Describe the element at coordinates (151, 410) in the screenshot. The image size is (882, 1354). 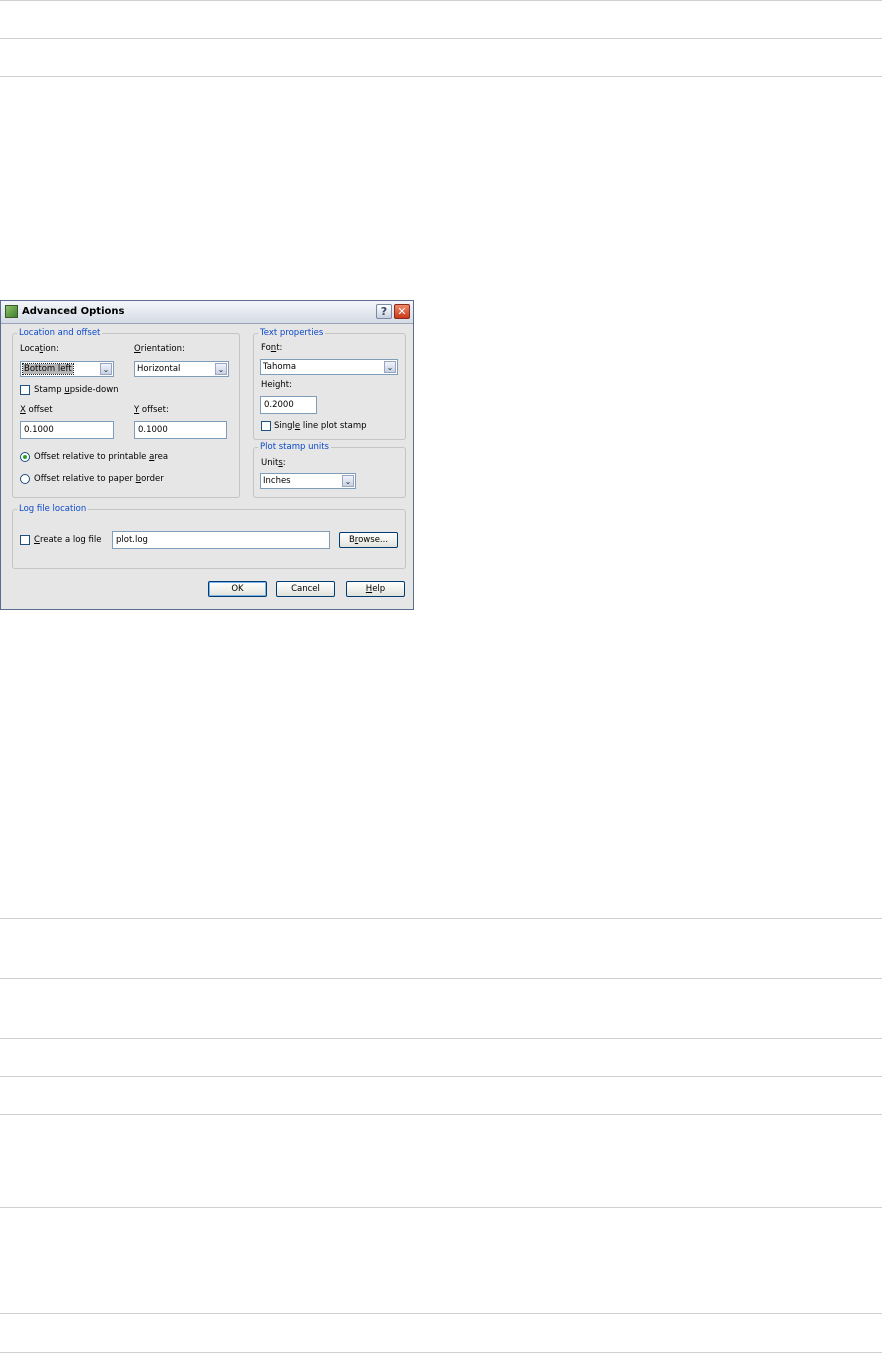
I see `y-offset-label: Y offset:` at that location.